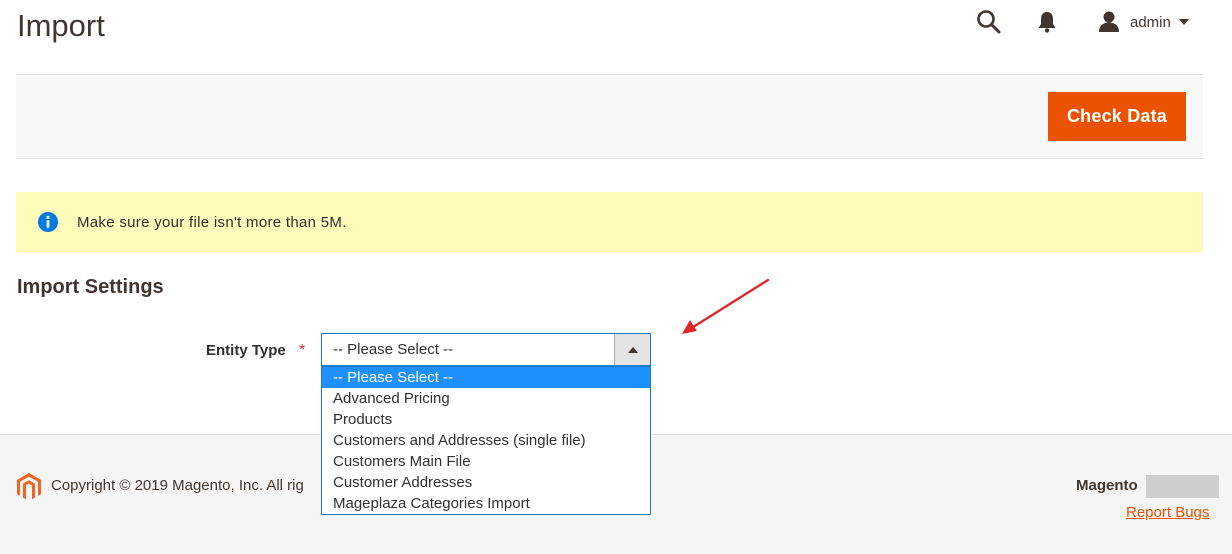 The height and width of the screenshot is (554, 1232). What do you see at coordinates (486, 349) in the screenshot?
I see `entity-type-select: -- Please Select --` at bounding box center [486, 349].